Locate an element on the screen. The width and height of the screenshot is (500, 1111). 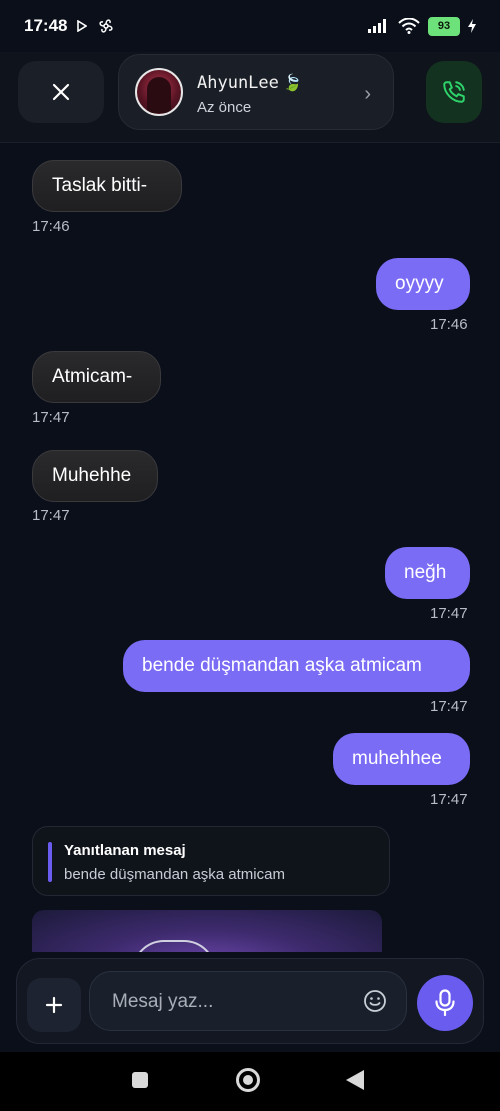
message-input-wrapper is located at coordinates (248, 1001).